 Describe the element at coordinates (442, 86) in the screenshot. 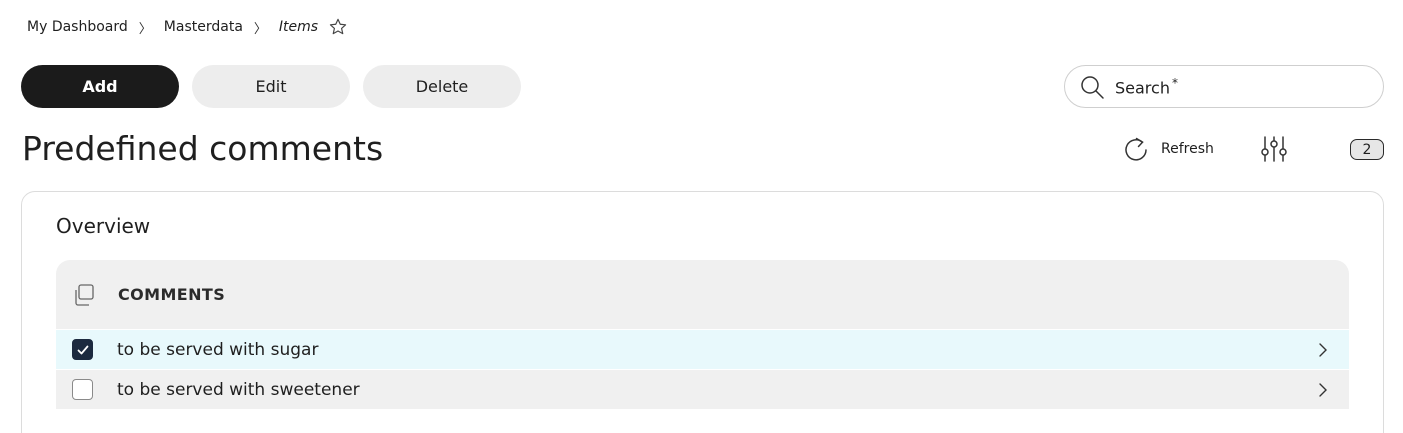

I see `delete-button: Delete` at that location.